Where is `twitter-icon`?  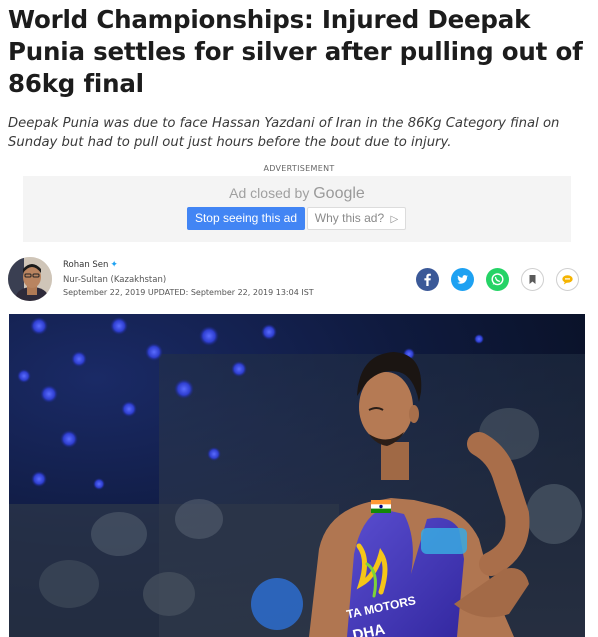 twitter-icon is located at coordinates (462, 279).